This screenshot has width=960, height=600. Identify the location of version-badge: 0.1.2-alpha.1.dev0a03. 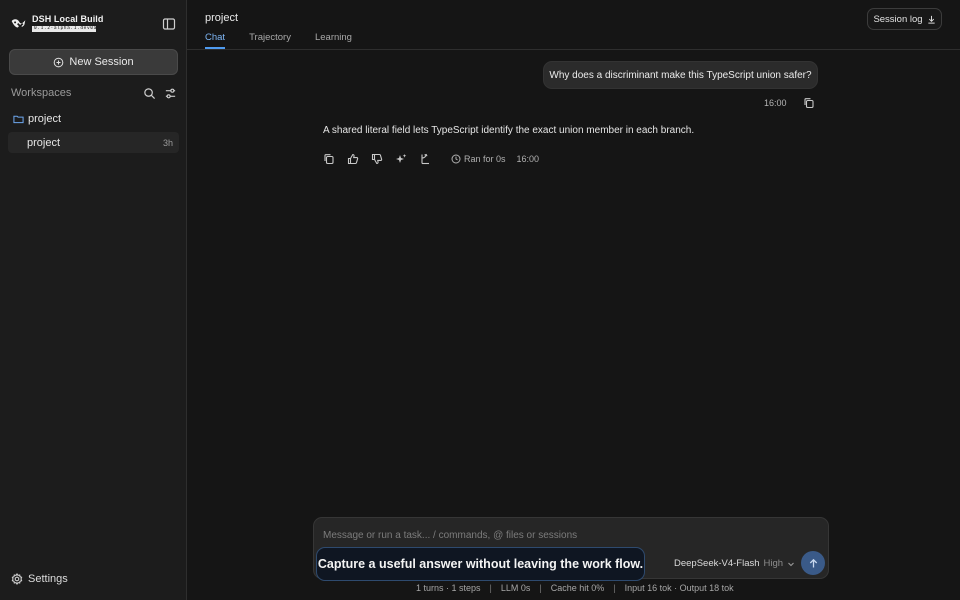
(64, 29).